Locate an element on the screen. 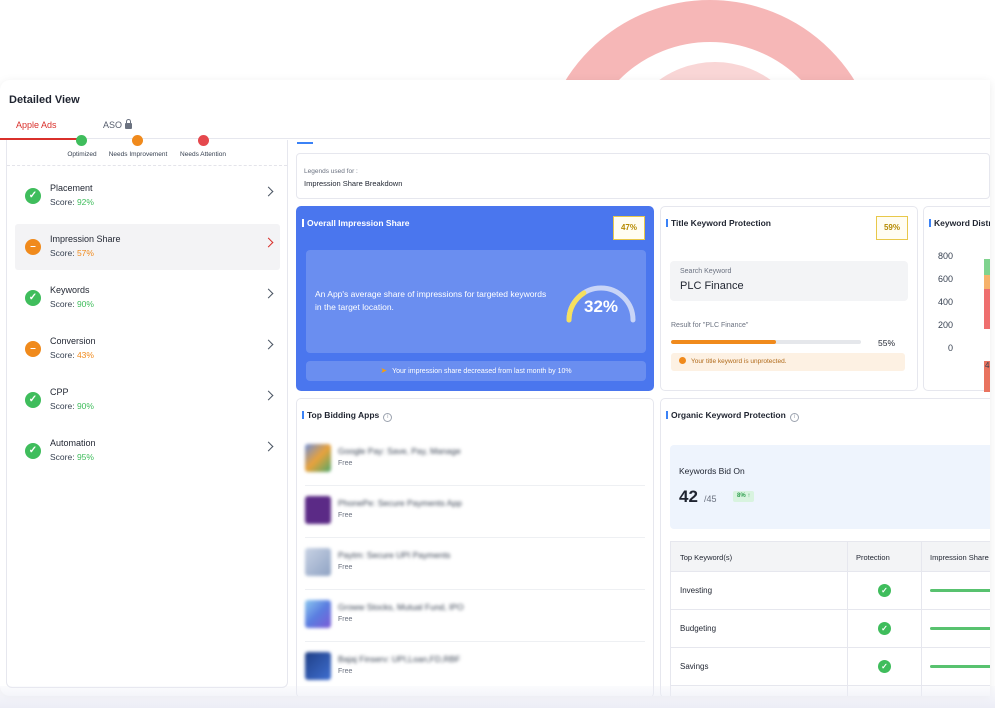  keyword-cell: Investing is located at coordinates (696, 590).